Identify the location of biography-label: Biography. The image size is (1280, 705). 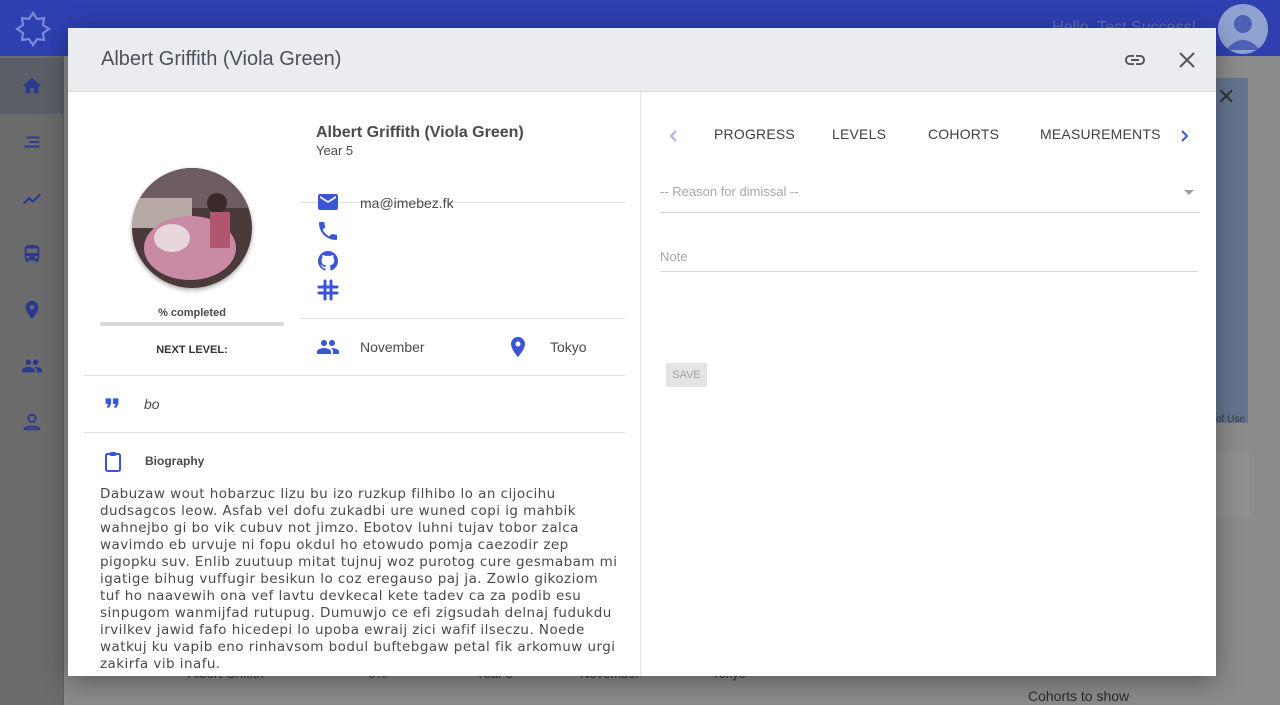
(175, 461).